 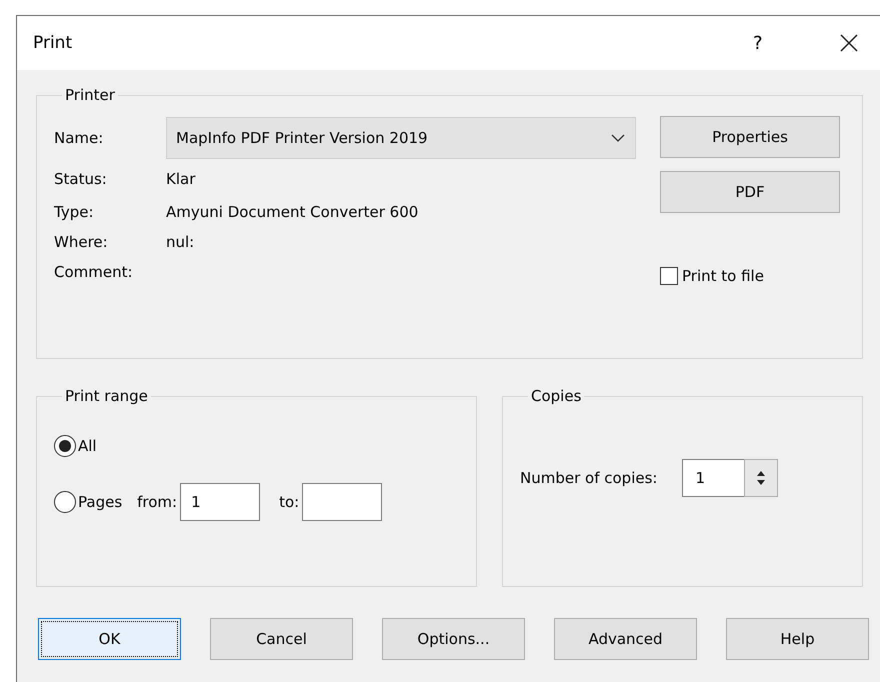 I want to click on checkbox, so click(x=669, y=276).